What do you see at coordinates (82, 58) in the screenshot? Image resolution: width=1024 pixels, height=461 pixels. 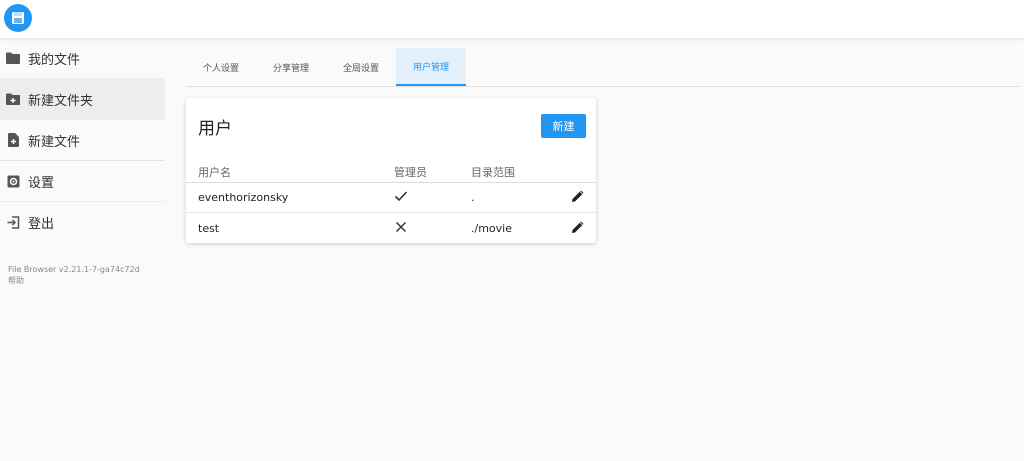 I see `sidebar-item-my-files: 我的文件` at bounding box center [82, 58].